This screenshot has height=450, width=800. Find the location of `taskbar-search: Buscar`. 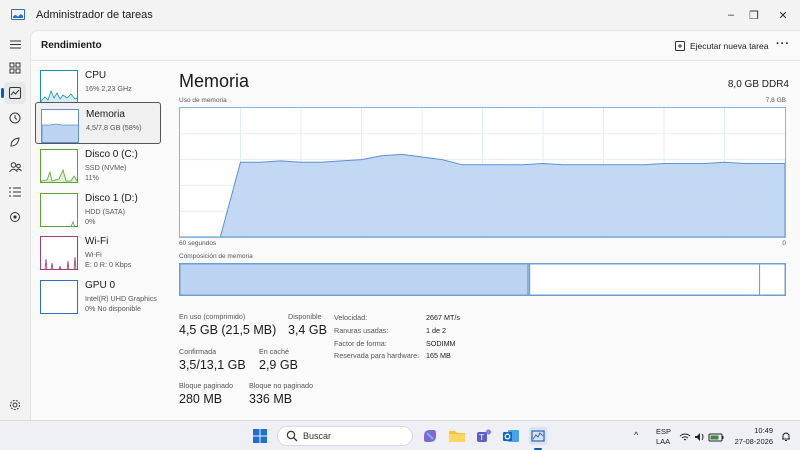

taskbar-search: Buscar is located at coordinates (345, 436).